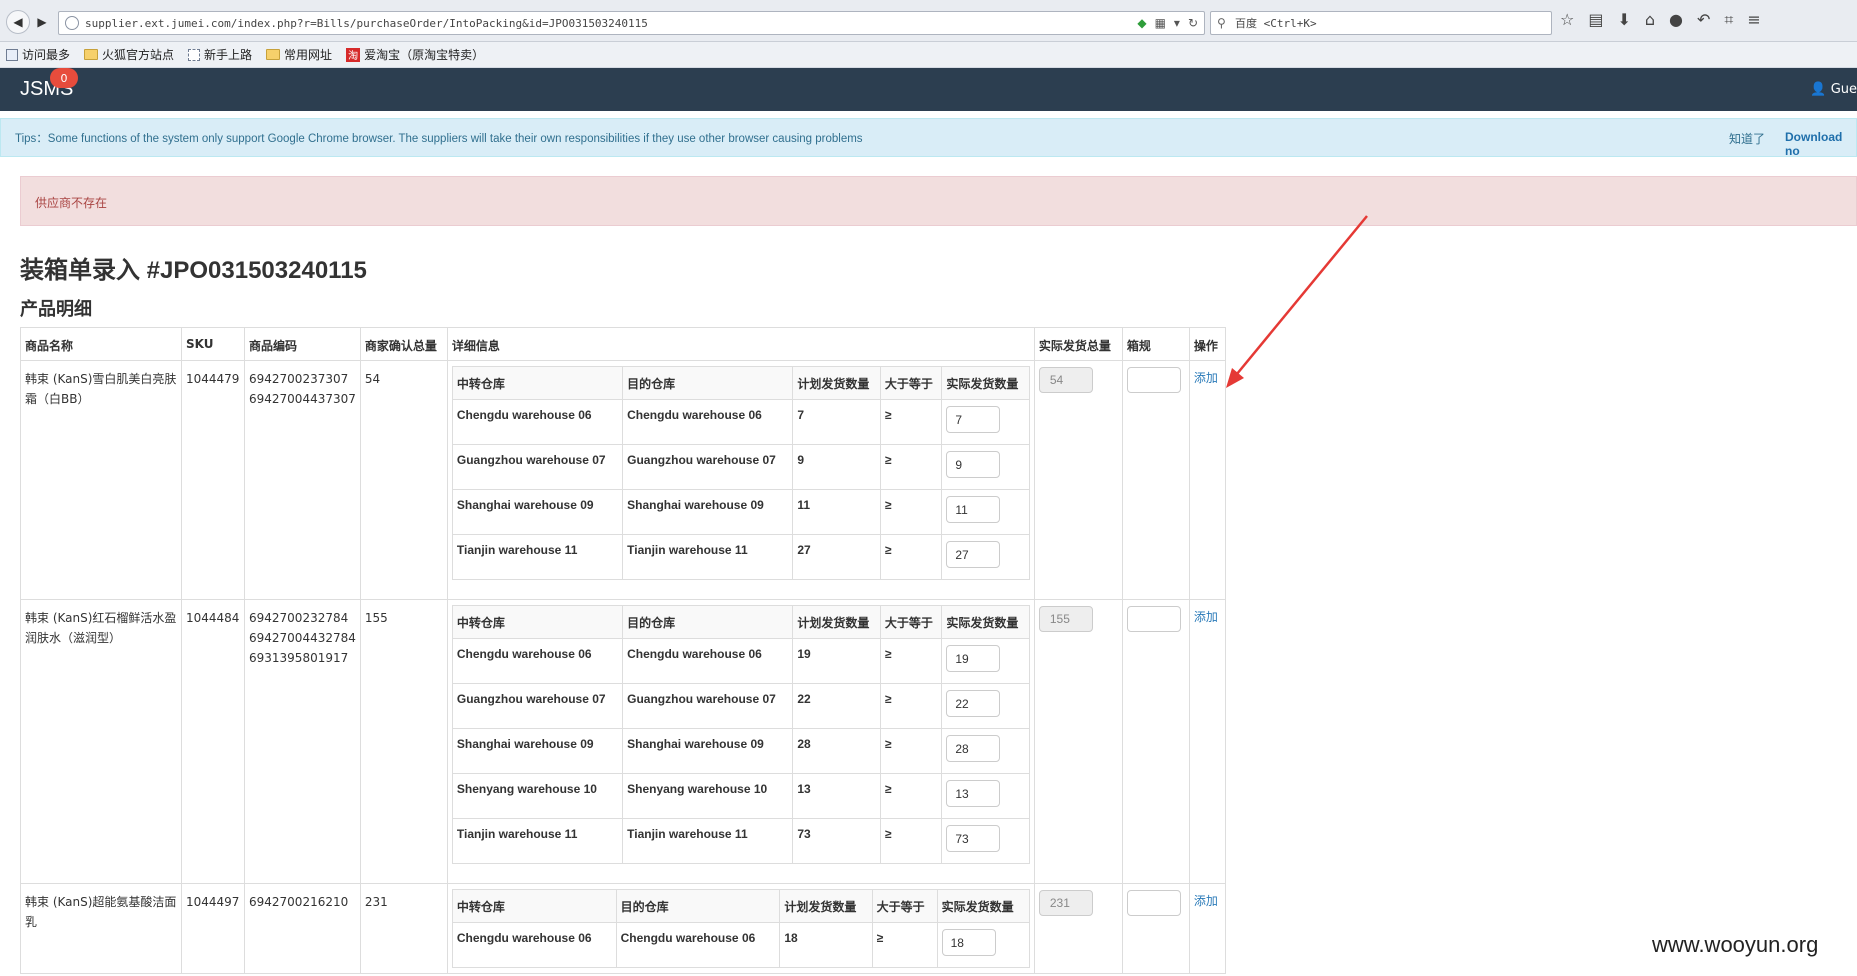 The height and width of the screenshot is (976, 1857). I want to click on search-placeholder: 百度 <Ctrl+K>, so click(1276, 23).